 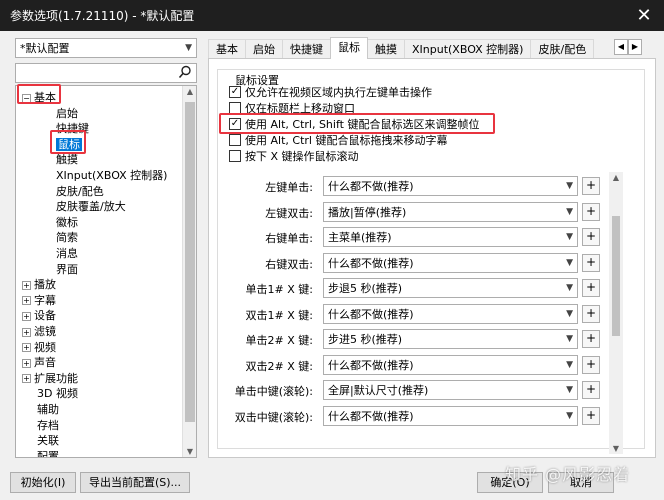 I want to click on option-checkbox: 按下 X 键操作鼠标滚动, so click(x=294, y=155).